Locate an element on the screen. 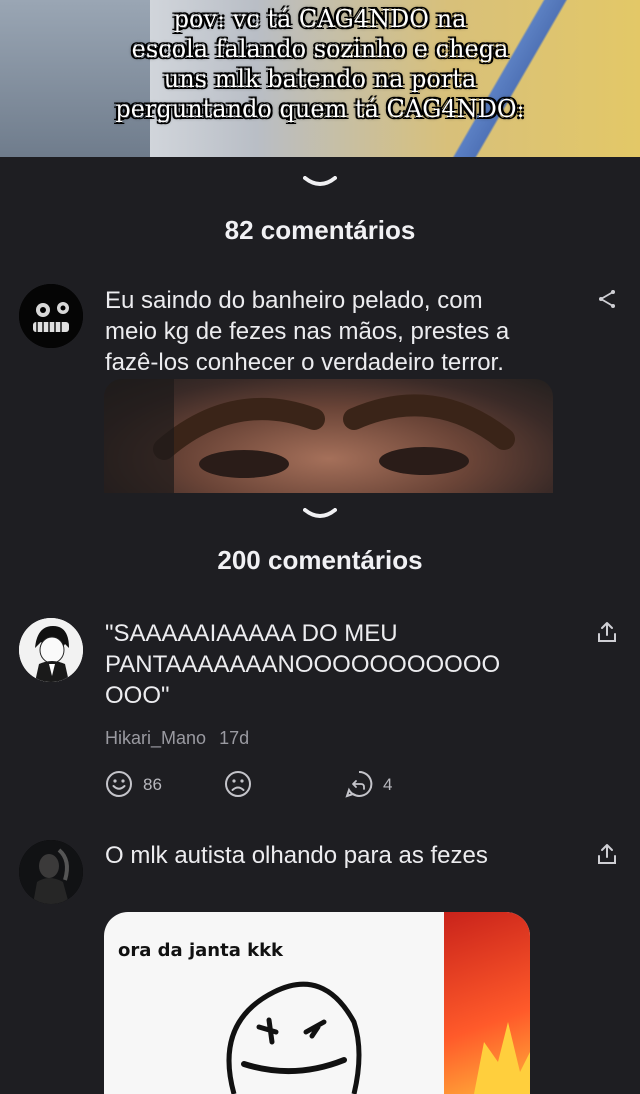 The height and width of the screenshot is (1094, 640). smile-count: 86 is located at coordinates (152, 784).